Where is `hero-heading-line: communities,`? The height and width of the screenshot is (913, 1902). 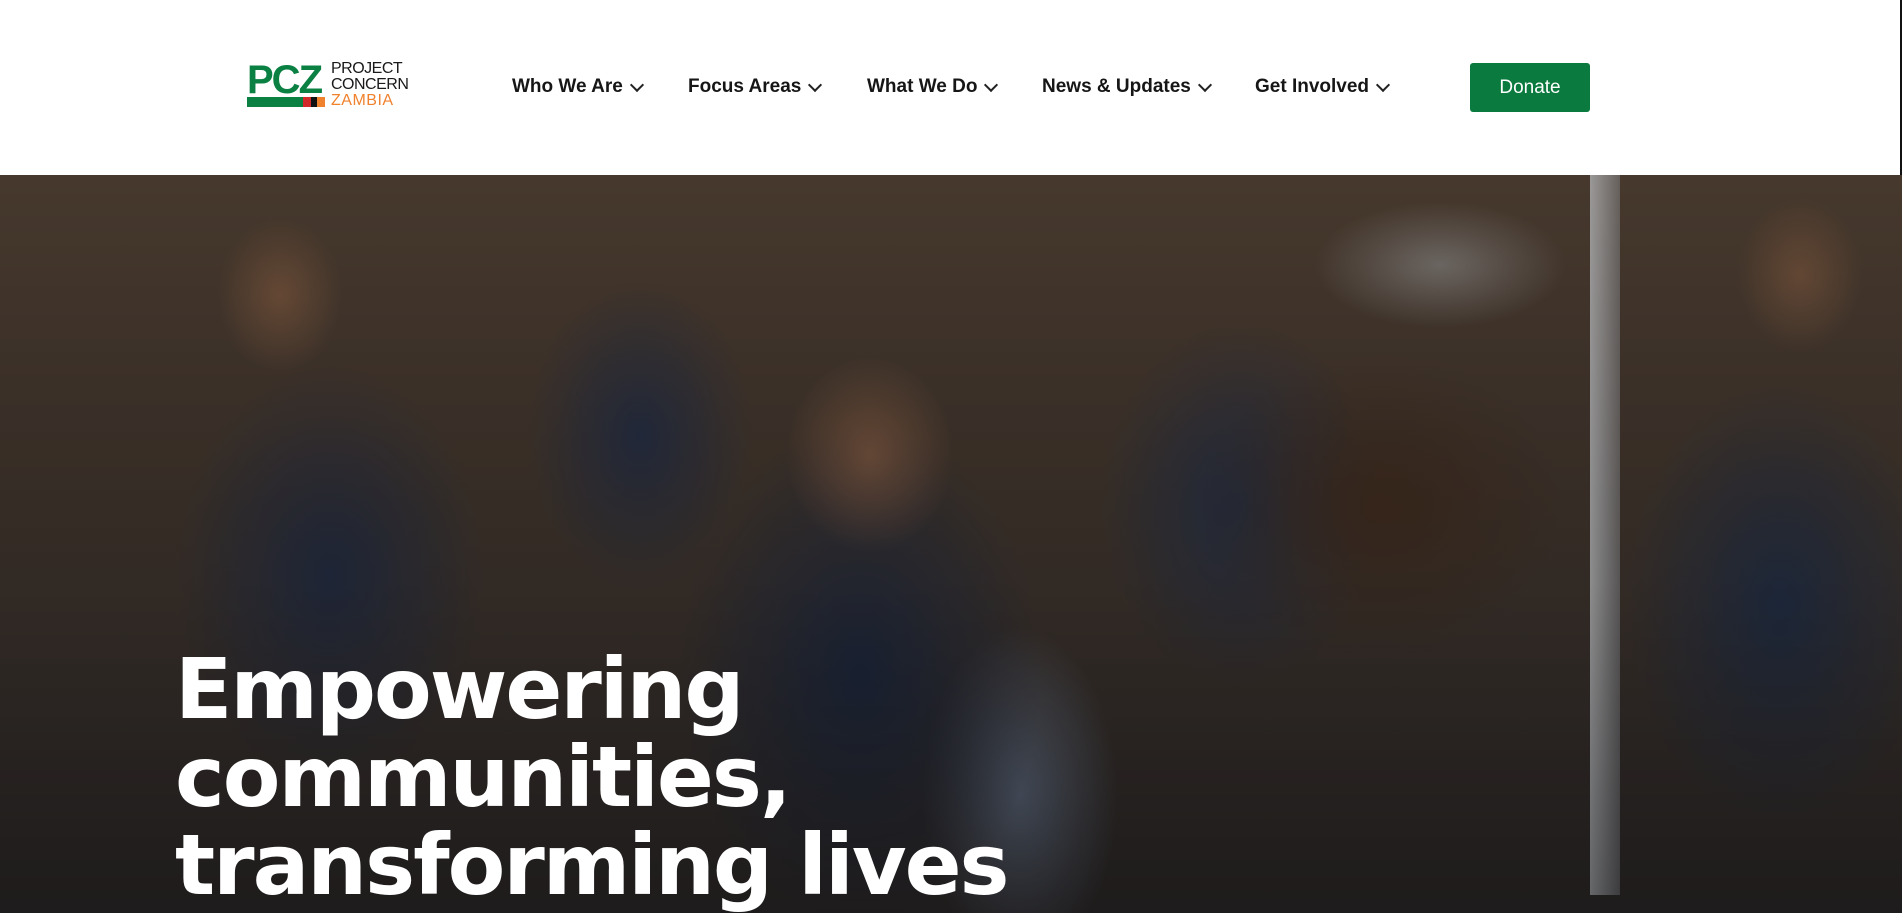
hero-heading-line: communities, is located at coordinates (483, 777).